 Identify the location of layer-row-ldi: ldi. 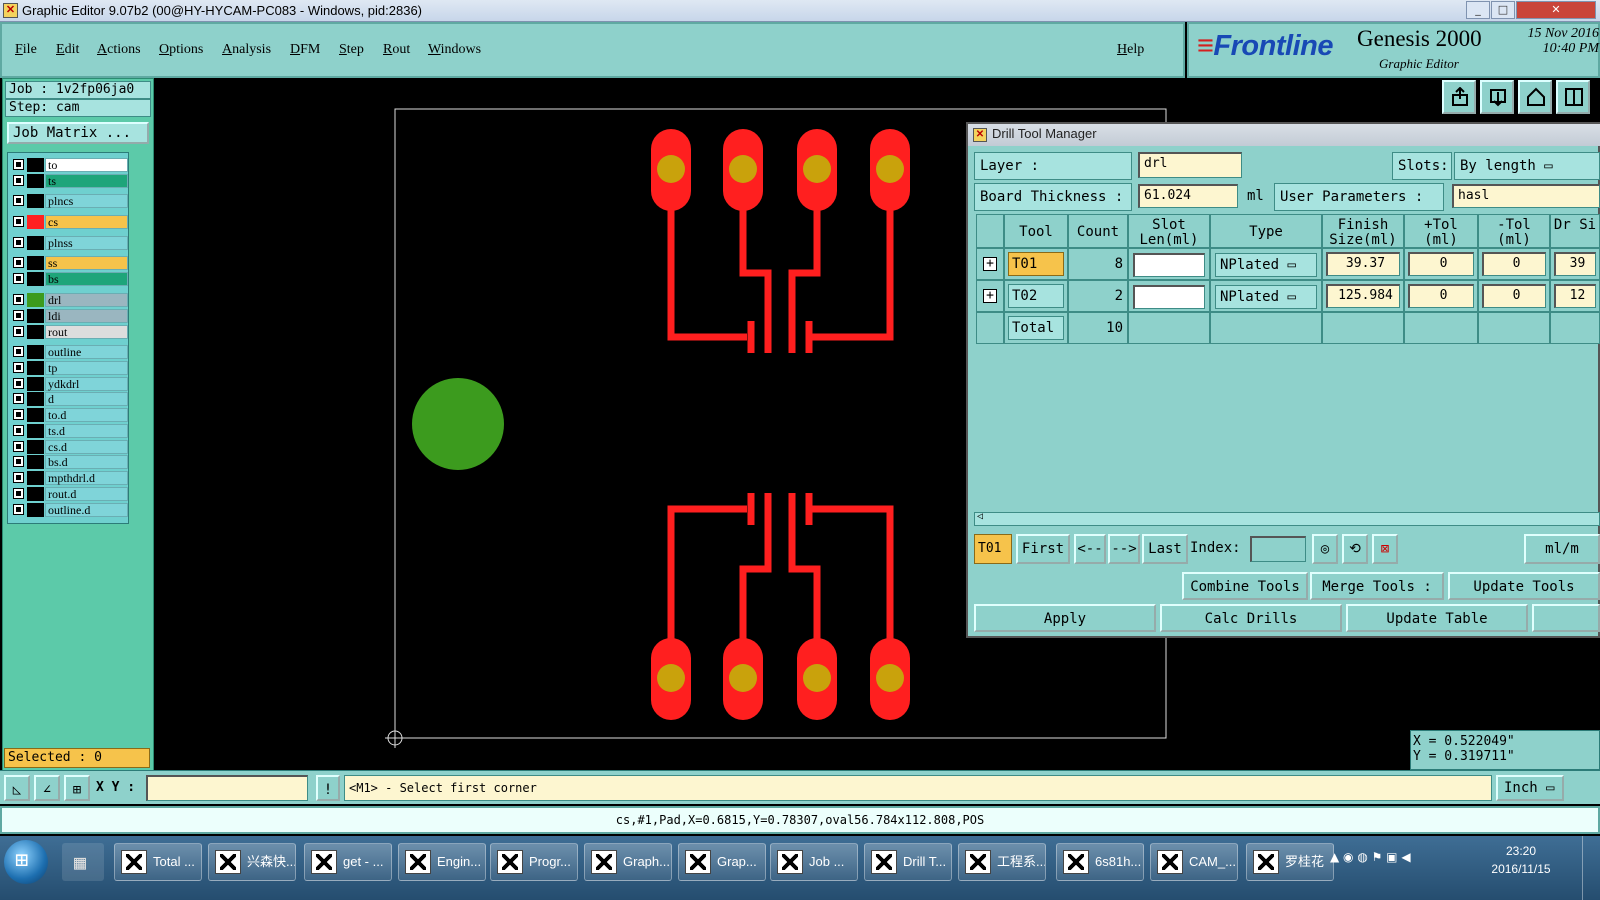
(69, 316).